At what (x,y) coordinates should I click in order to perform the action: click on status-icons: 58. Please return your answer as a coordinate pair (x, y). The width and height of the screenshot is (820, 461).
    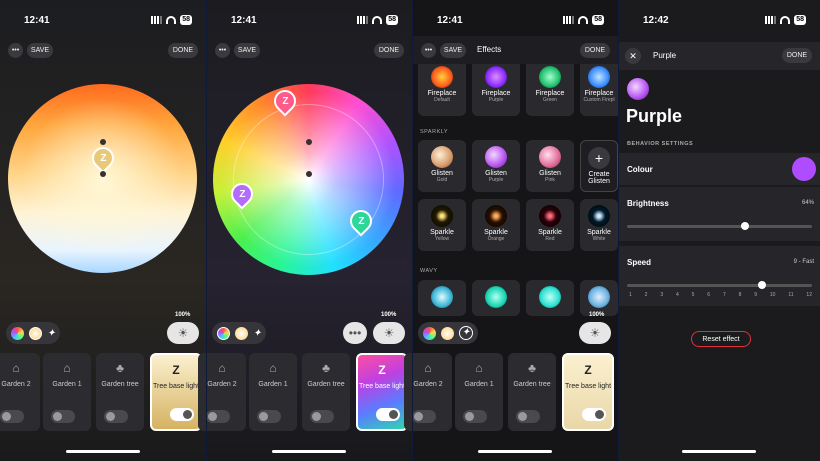
    Looking at the image, I should click on (785, 20).